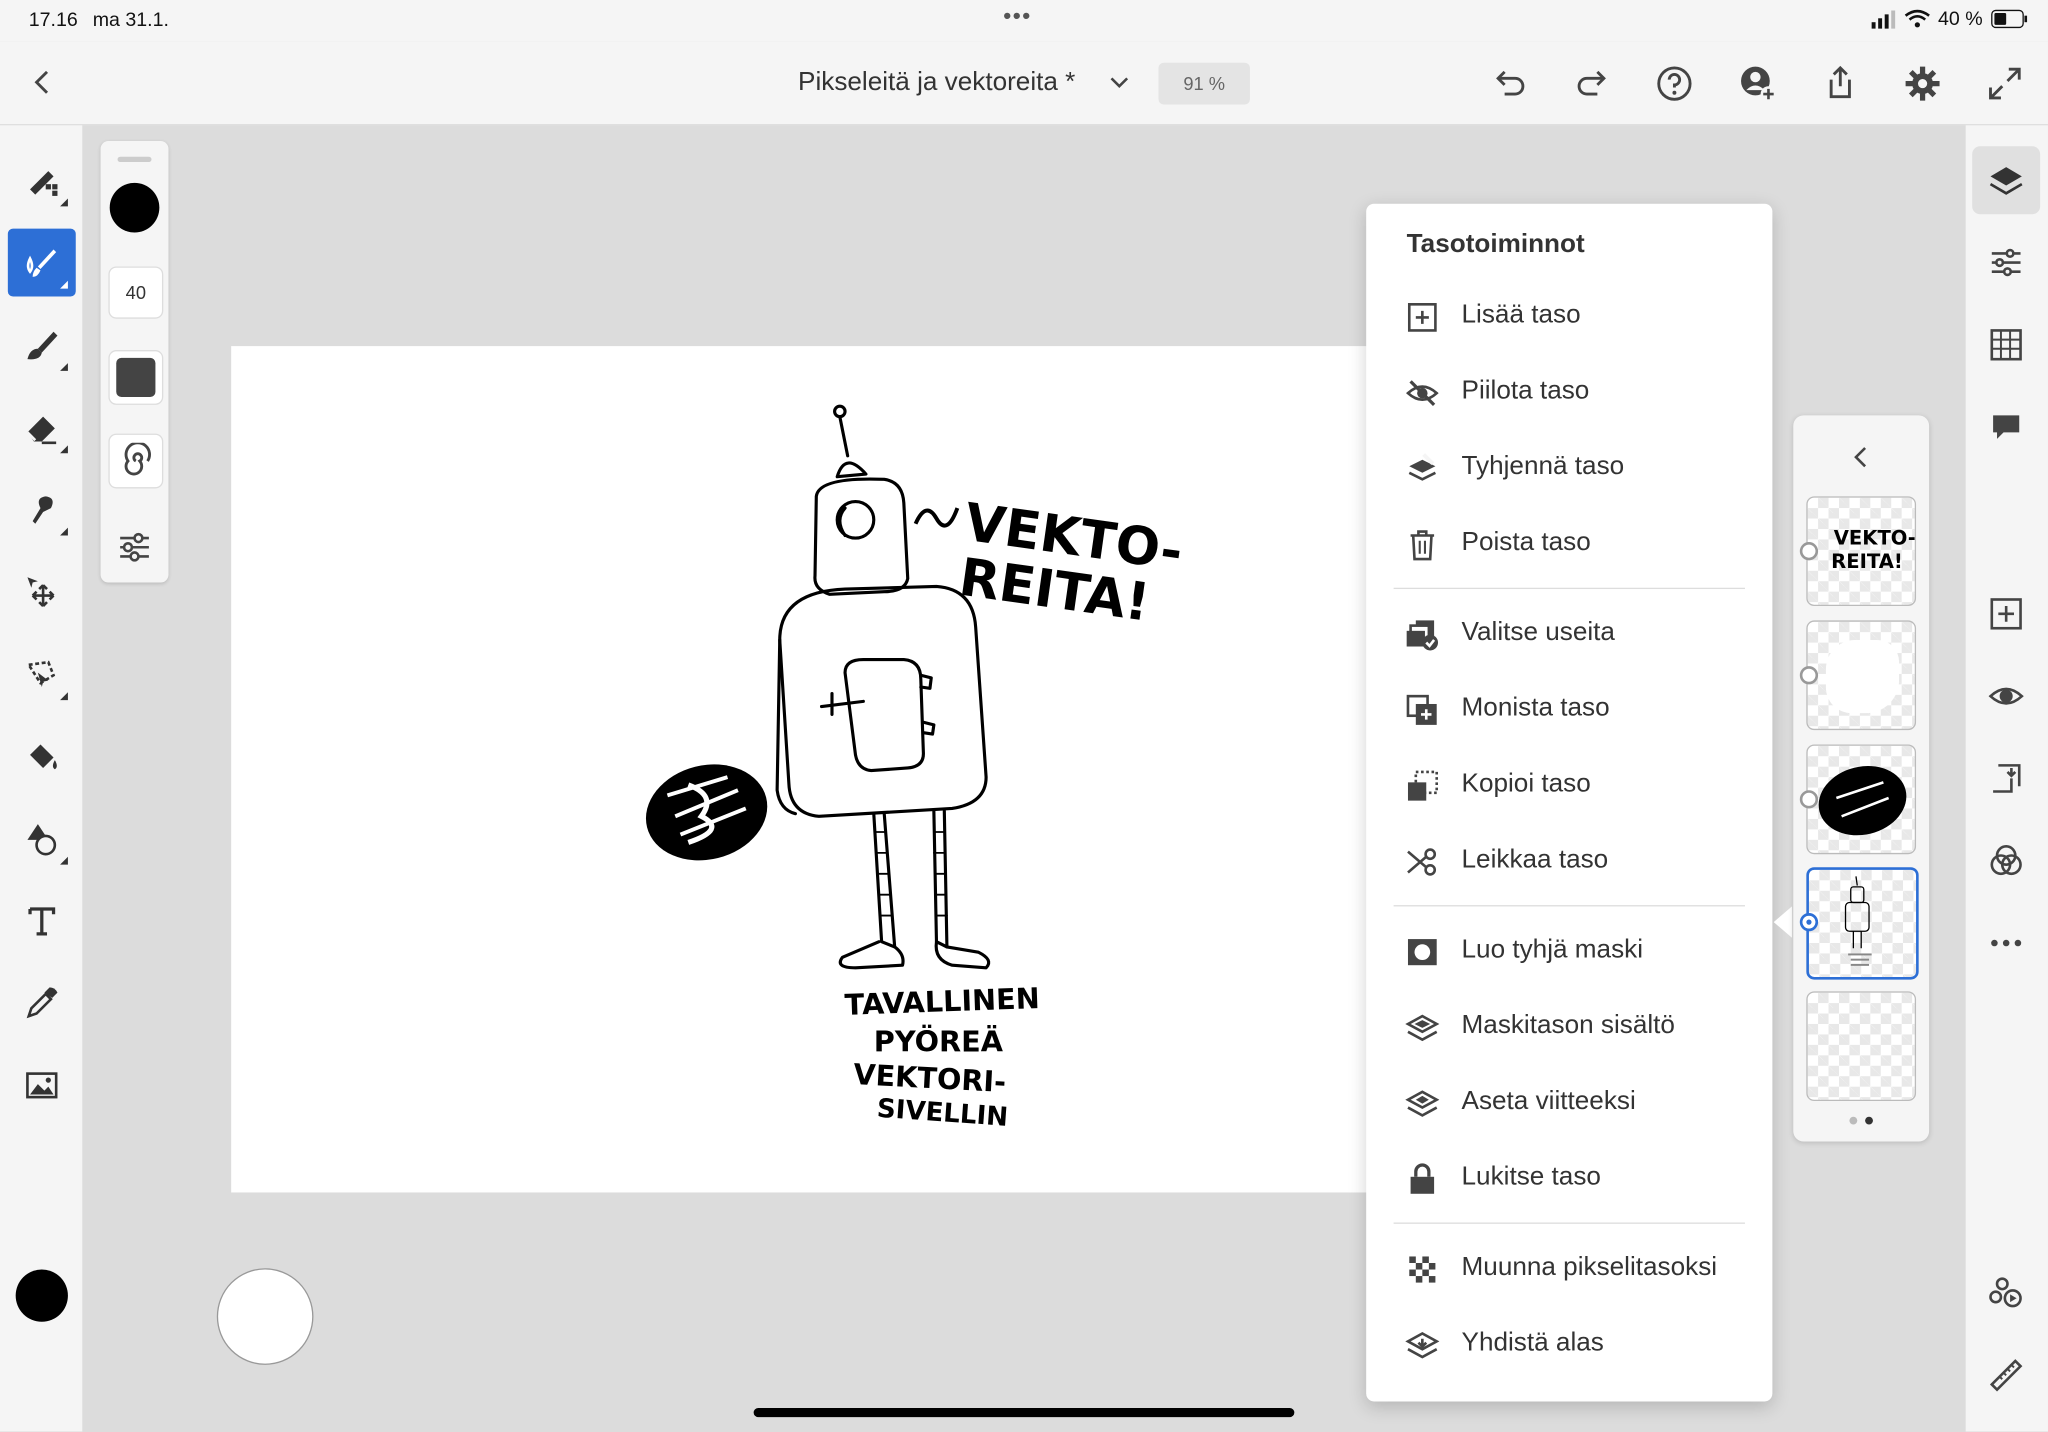 Image resolution: width=2048 pixels, height=1432 pixels. I want to click on help-icon, so click(1675, 84).